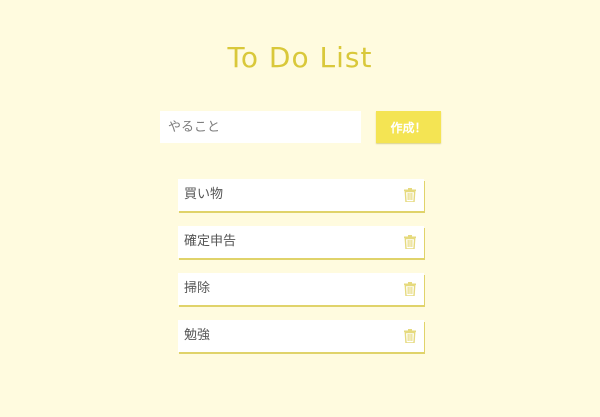  What do you see at coordinates (197, 335) in the screenshot?
I see `todo-label: 勉強` at bounding box center [197, 335].